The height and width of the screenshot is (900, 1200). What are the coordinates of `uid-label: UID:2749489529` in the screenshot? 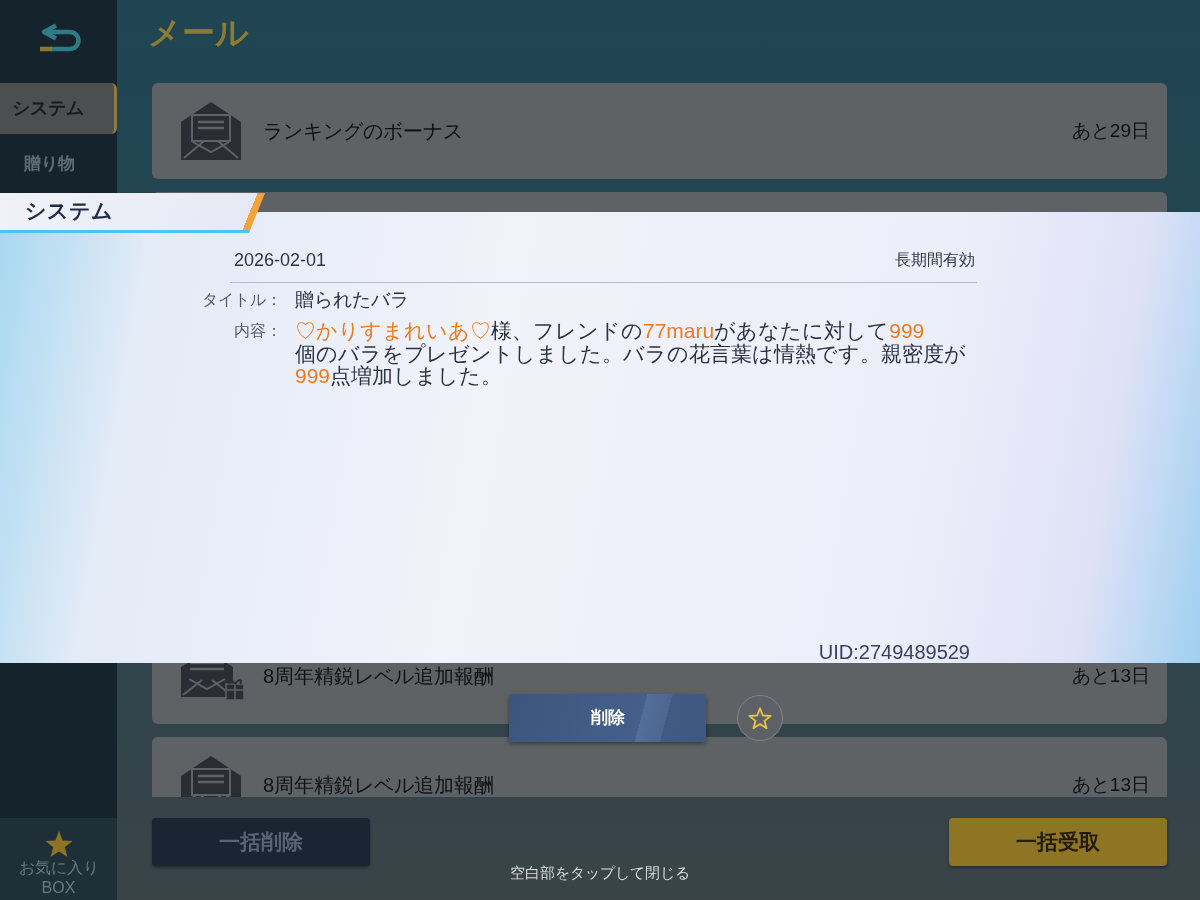 It's located at (894, 652).